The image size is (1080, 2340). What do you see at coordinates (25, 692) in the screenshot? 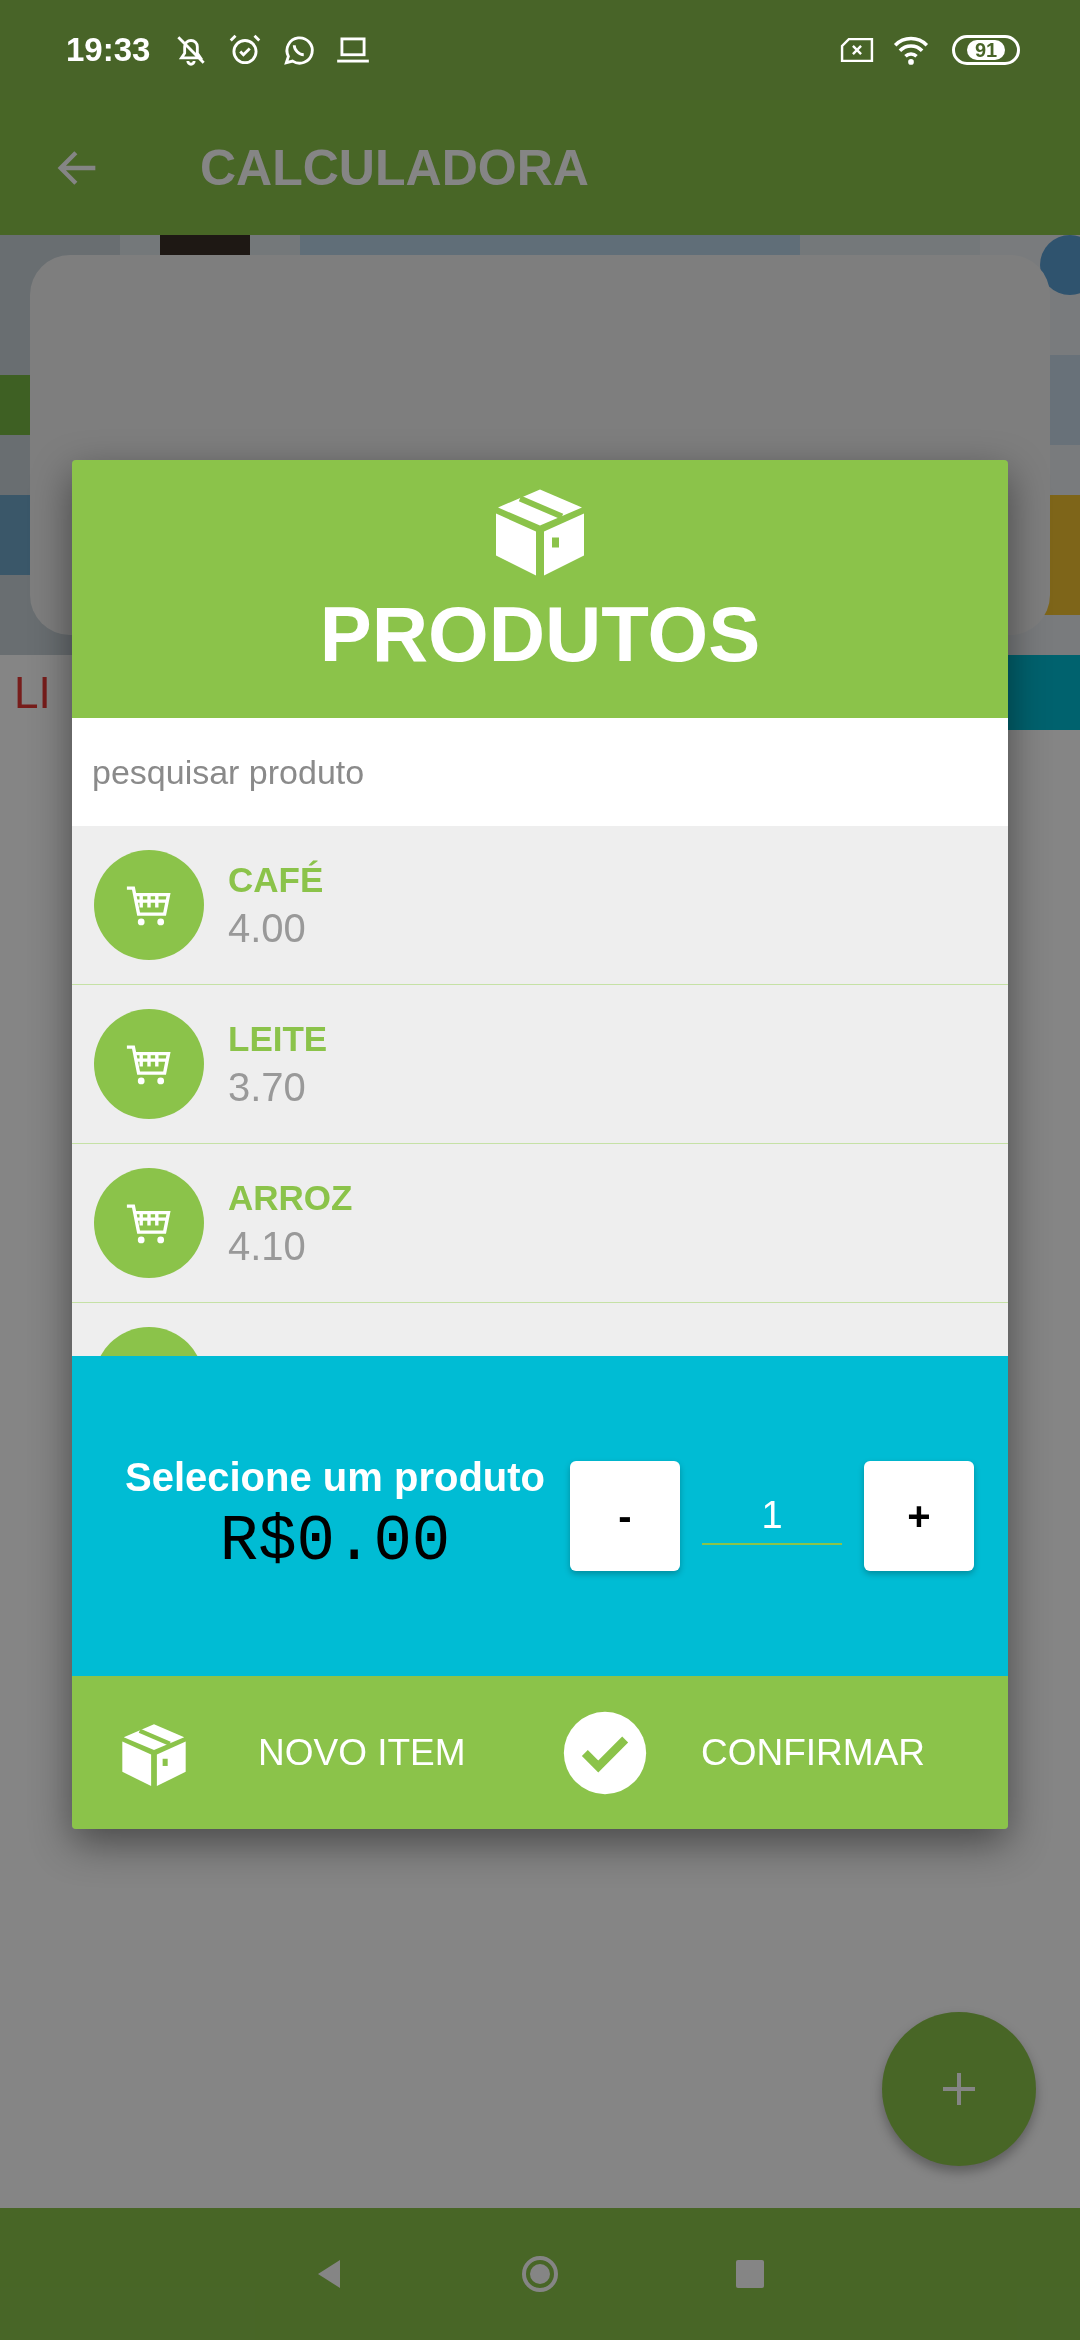
I see `clear-button: LI` at bounding box center [25, 692].